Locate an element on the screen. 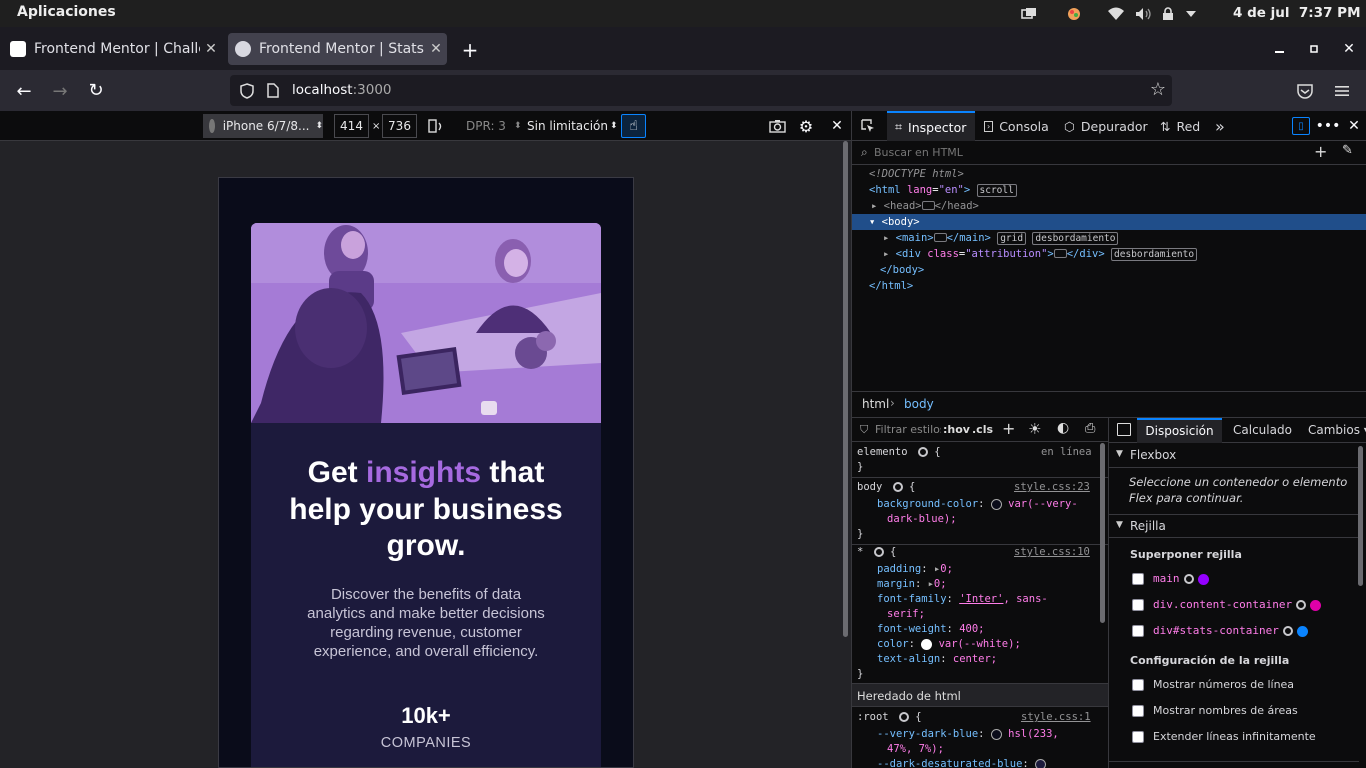 Image resolution: width=1366 pixels, height=768 pixels. applications-menu: Aplicaciones is located at coordinates (66, 12).